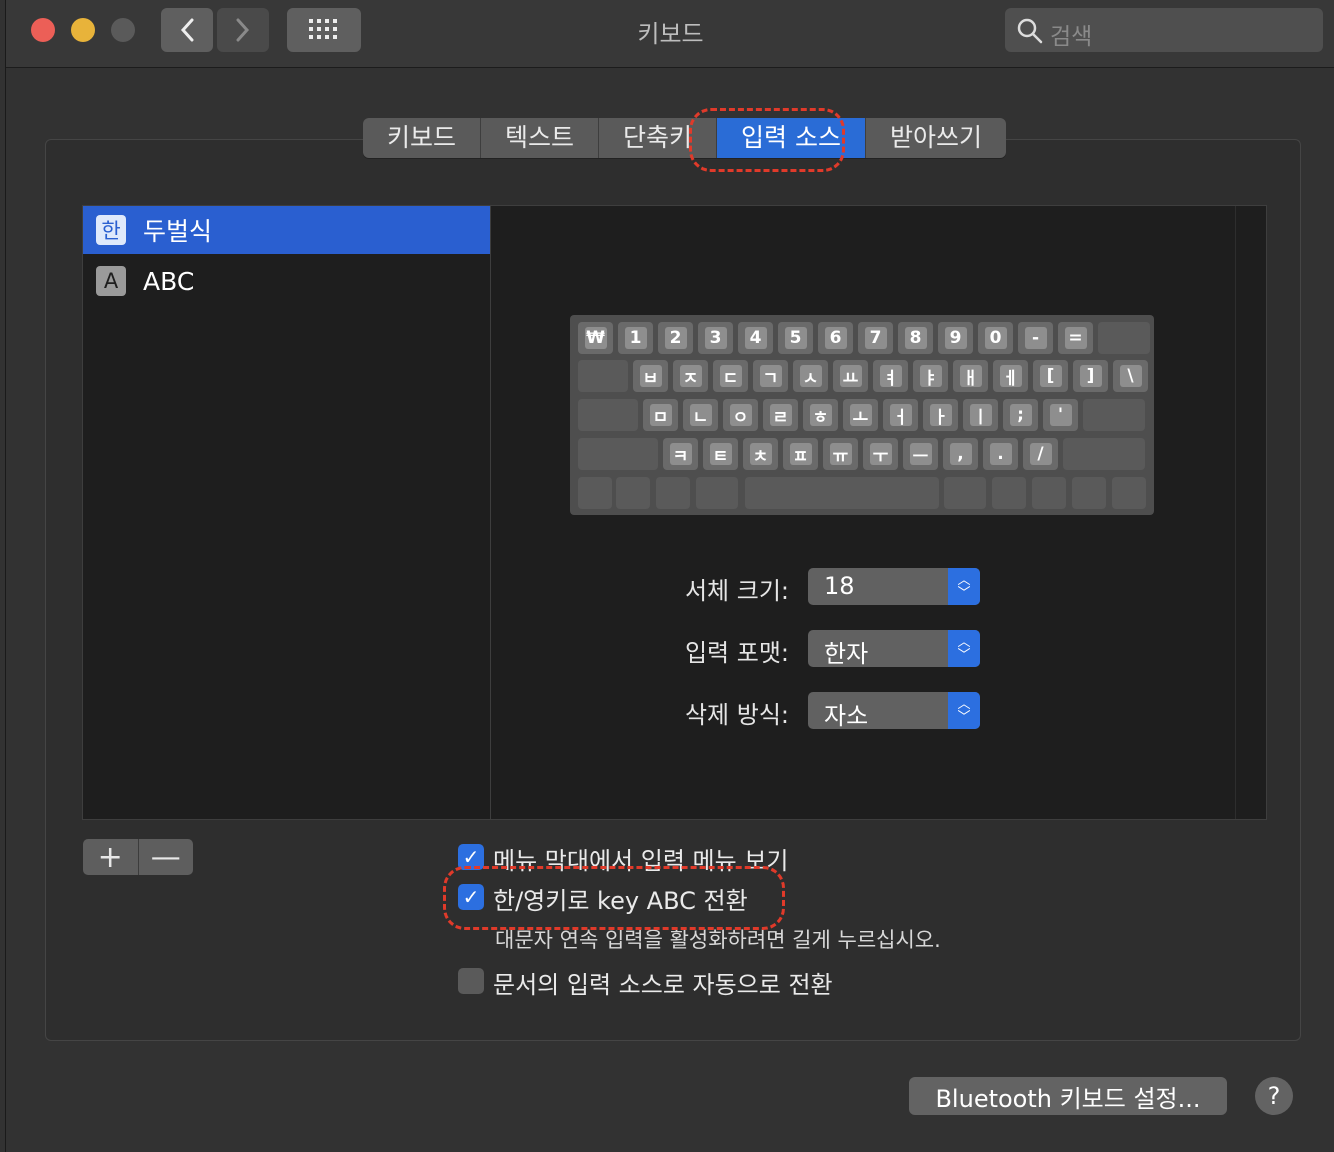  I want to click on keyboard-key: ₩, so click(595, 338).